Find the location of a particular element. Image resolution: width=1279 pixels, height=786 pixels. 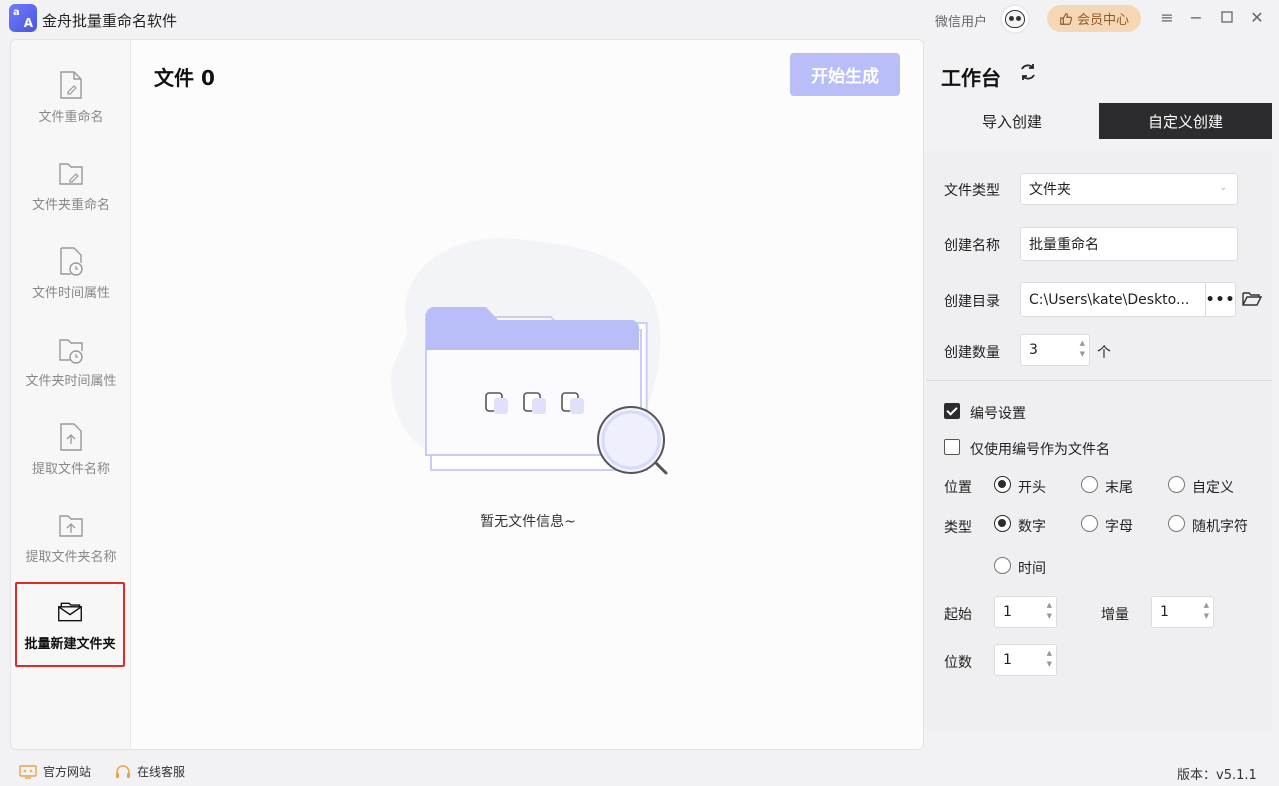

position-custom-radio is located at coordinates (1176, 484).